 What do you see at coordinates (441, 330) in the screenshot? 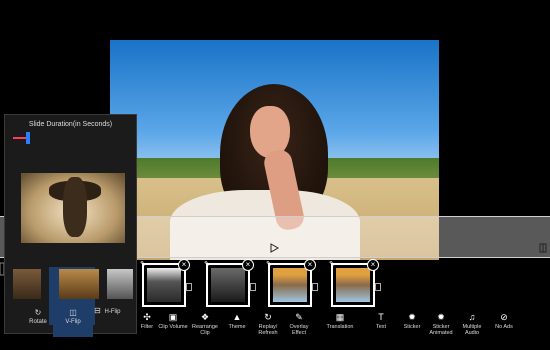
I see `toolbar-label: Sticker Animated` at bounding box center [441, 330].